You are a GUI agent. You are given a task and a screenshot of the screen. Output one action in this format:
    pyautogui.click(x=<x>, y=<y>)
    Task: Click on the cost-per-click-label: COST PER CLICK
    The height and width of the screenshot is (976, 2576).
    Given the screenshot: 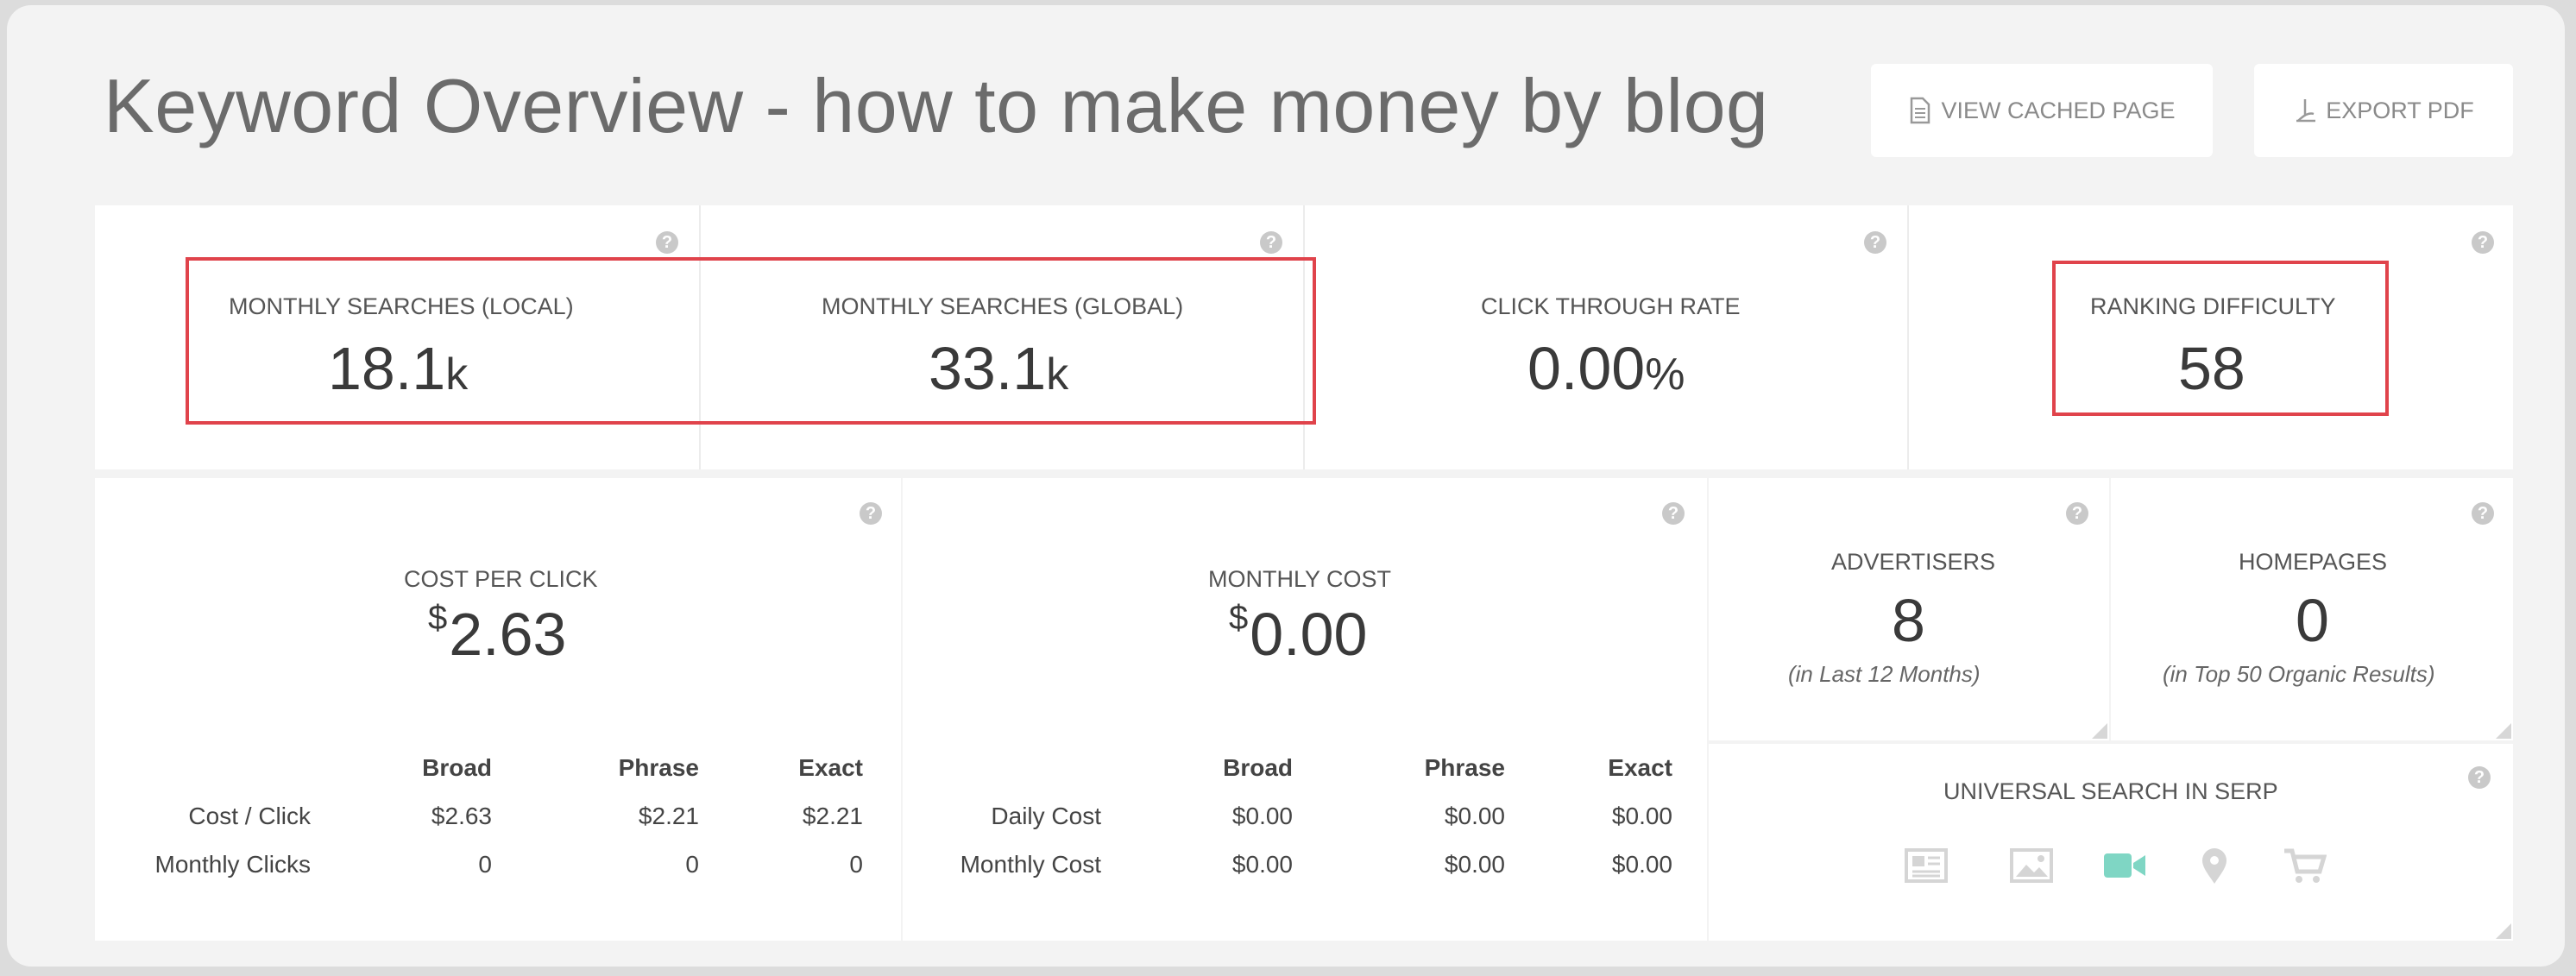 What is the action you would take?
    pyautogui.click(x=501, y=579)
    